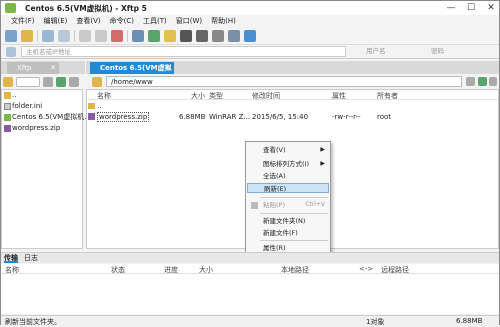  Describe the element at coordinates (8, 81) in the screenshot. I see `local-folder-icon` at that location.